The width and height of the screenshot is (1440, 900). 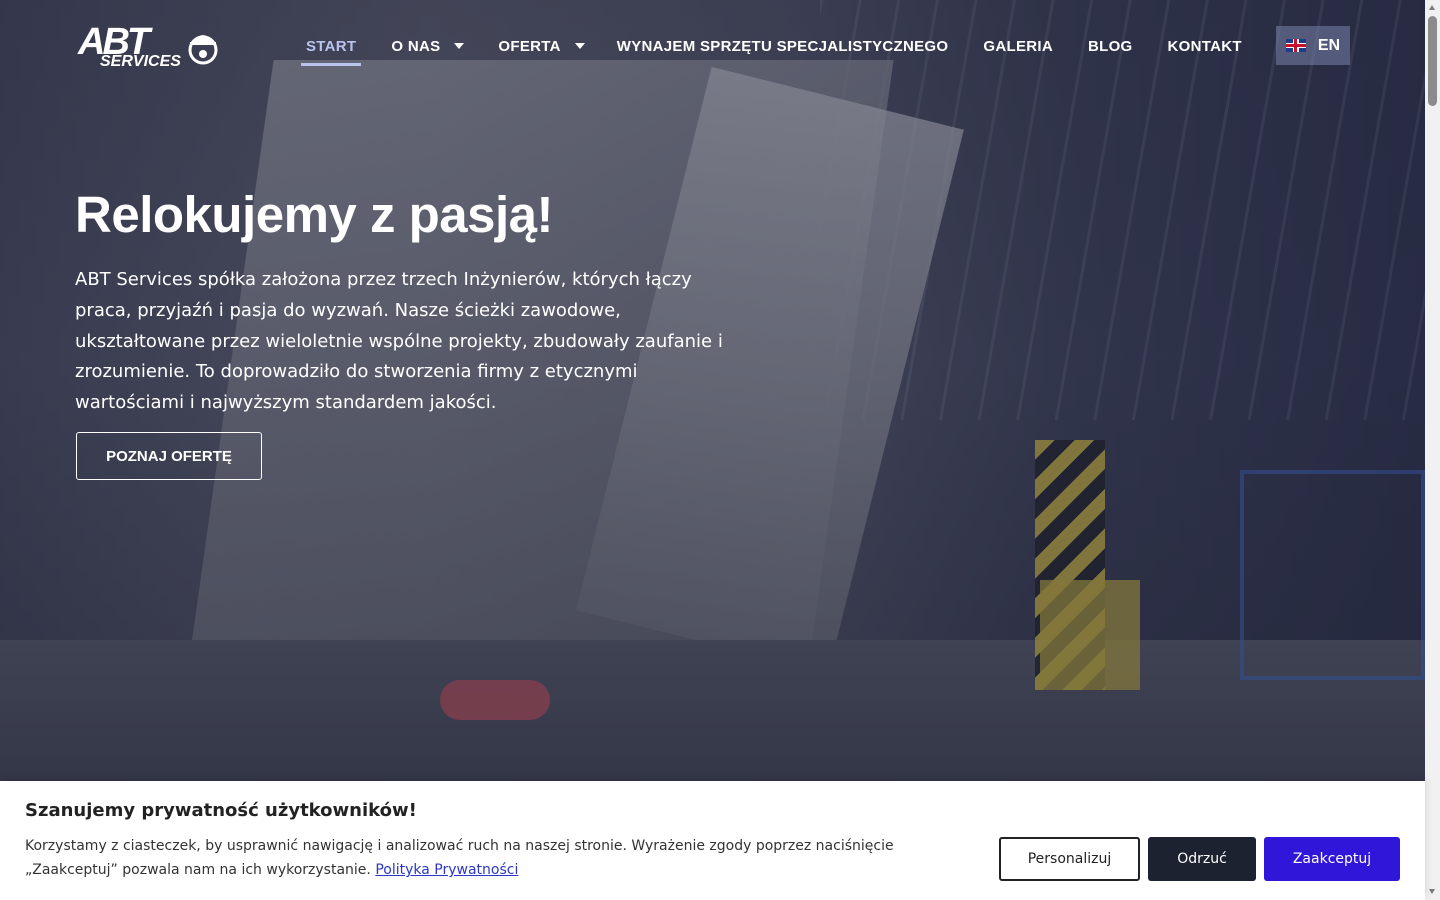 I want to click on language-label: EN, so click(x=1329, y=45).